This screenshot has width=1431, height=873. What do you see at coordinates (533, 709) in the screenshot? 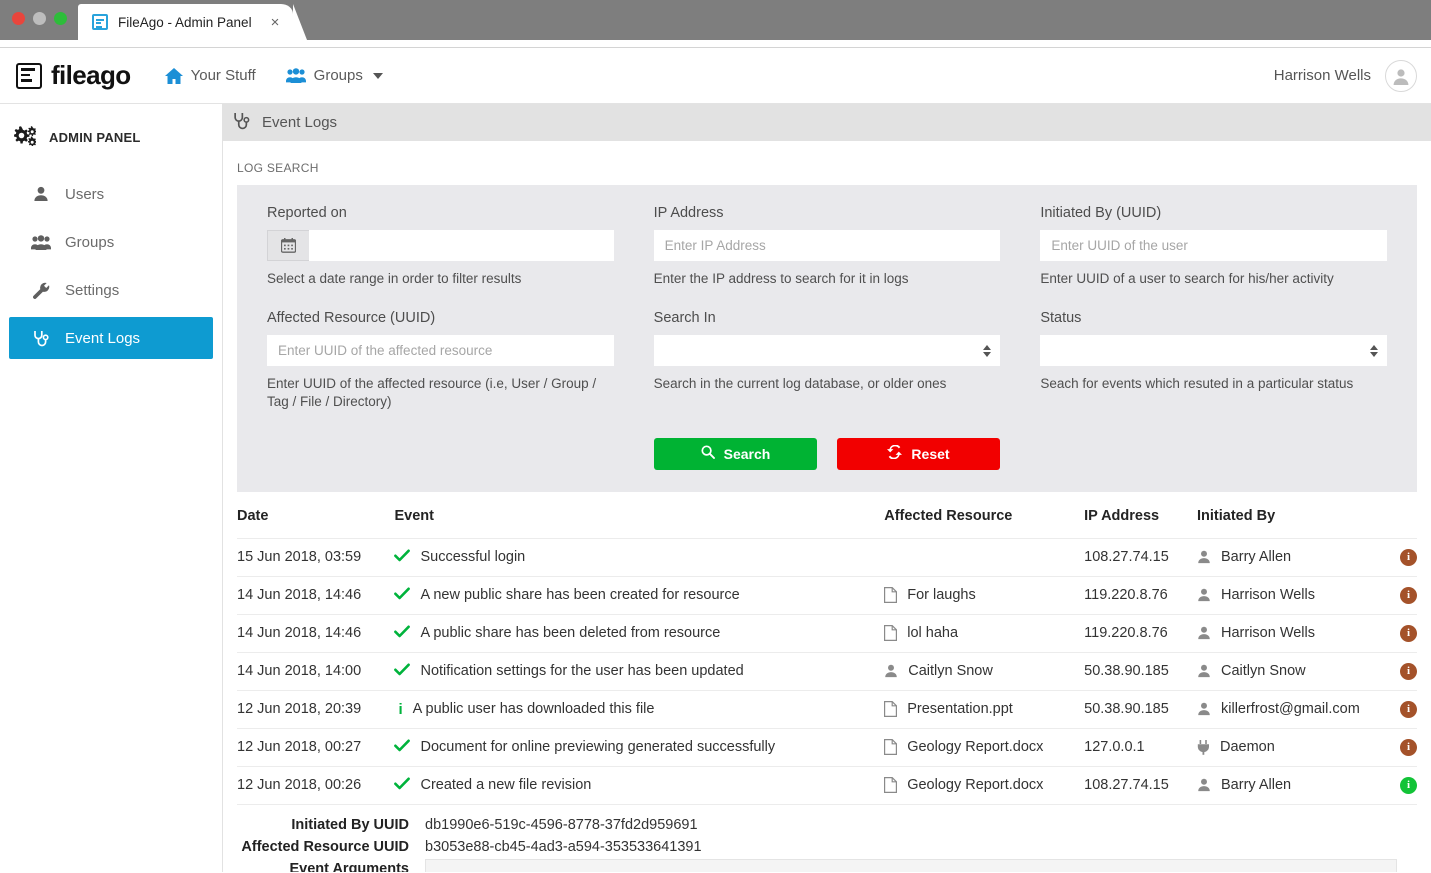
I see `event-label: A public user has downloaded this file` at bounding box center [533, 709].